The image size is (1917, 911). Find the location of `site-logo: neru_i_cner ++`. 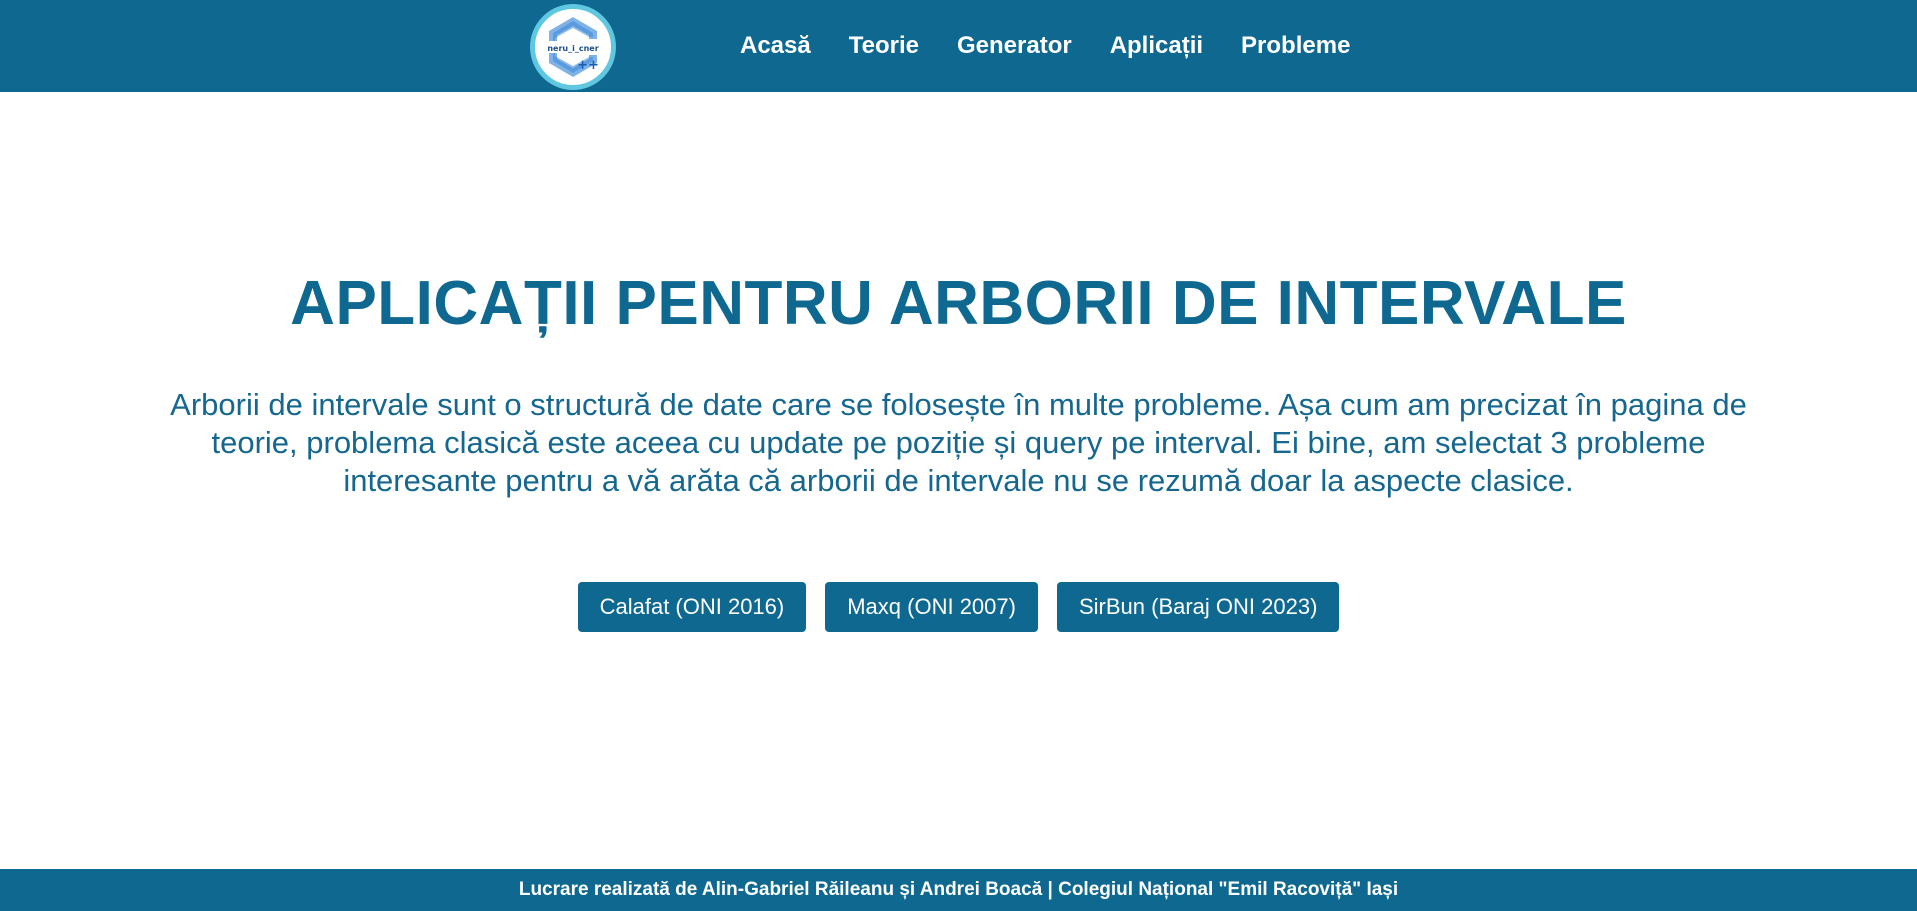

site-logo: neru_i_cner ++ is located at coordinates (573, 47).